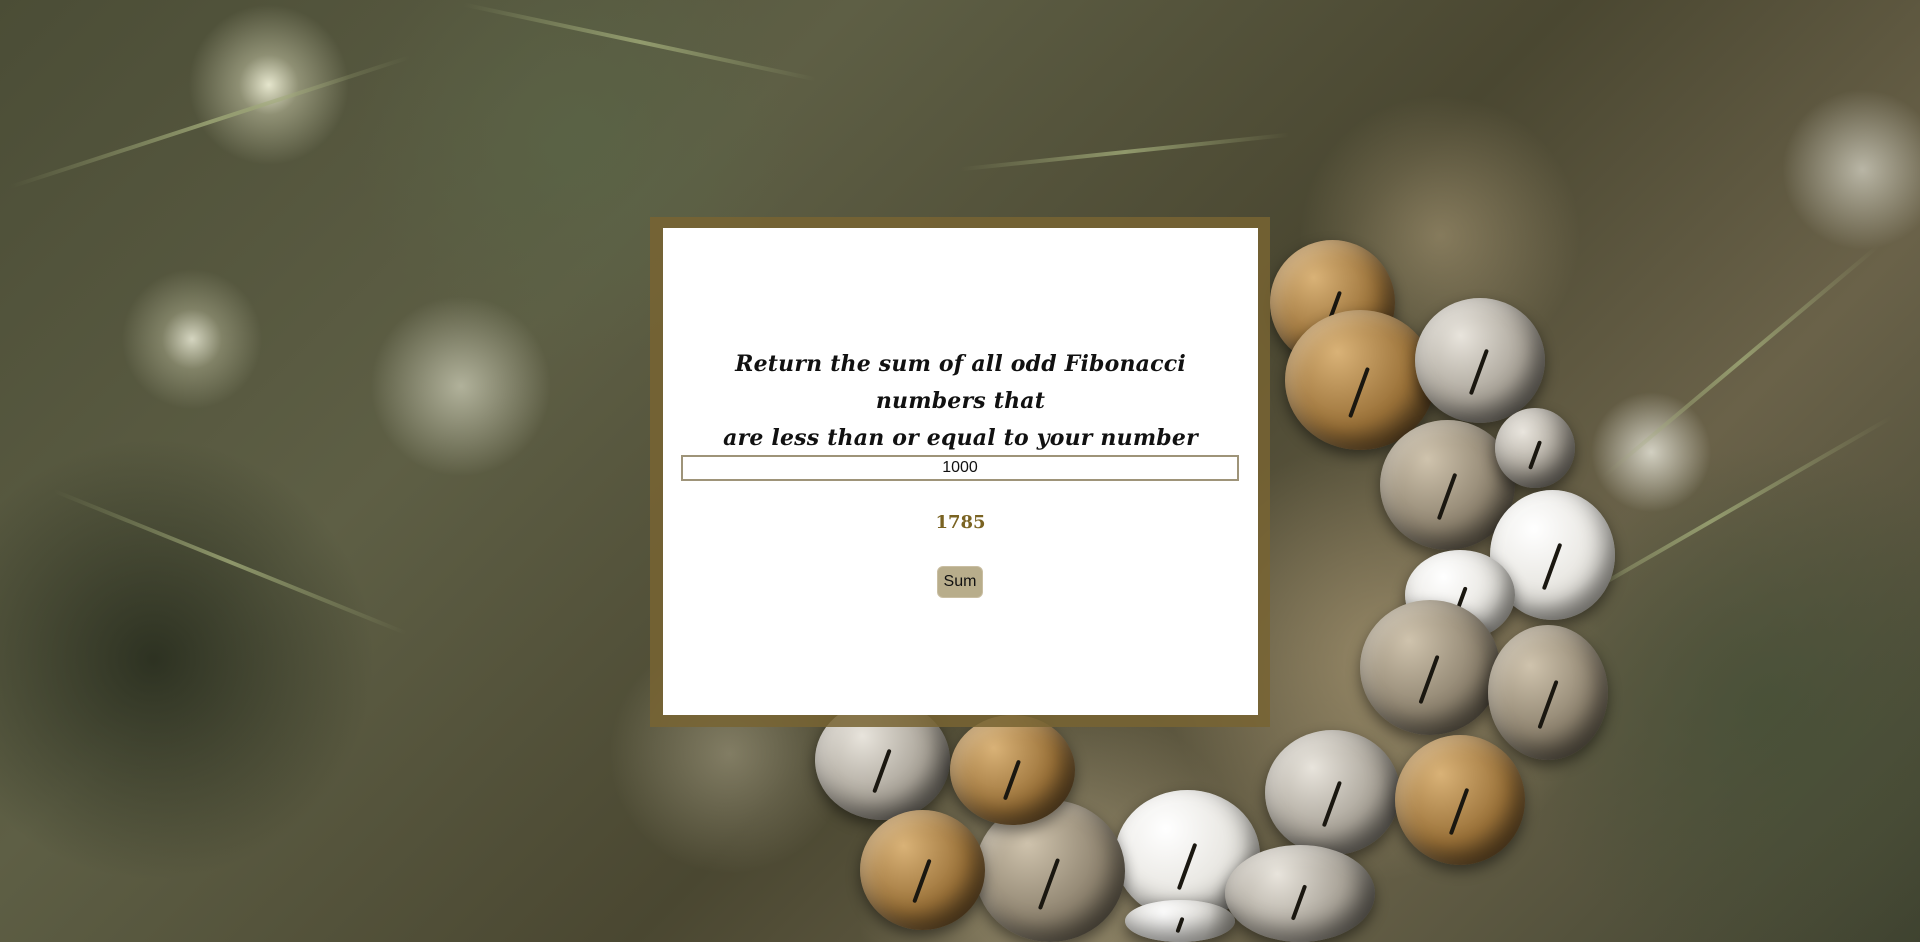  Describe the element at coordinates (960, 522) in the screenshot. I see `result-value: 1785` at that location.